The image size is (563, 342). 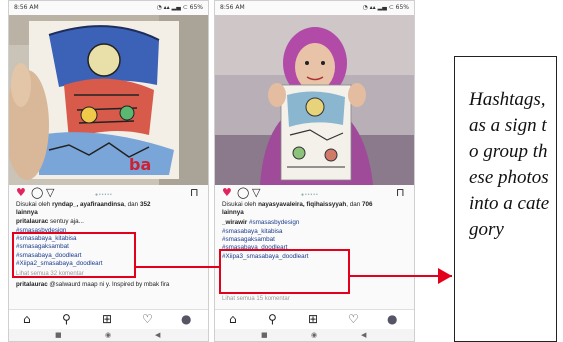 What do you see at coordinates (265, 240) in the screenshot?
I see `hashtag-item: #smasagaksambat` at bounding box center [265, 240].